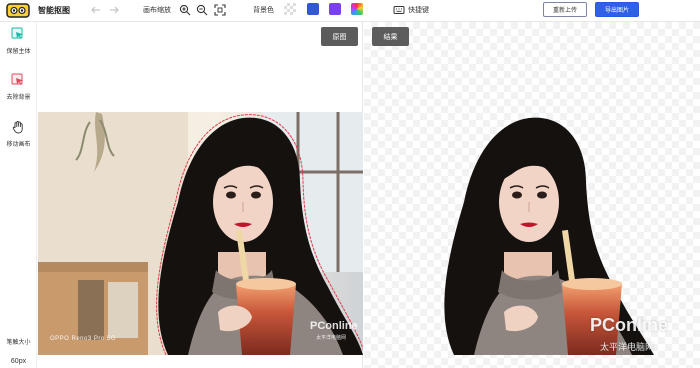 This screenshot has height=368, width=700. What do you see at coordinates (220, 10) in the screenshot?
I see `fit-screen-icon` at bounding box center [220, 10].